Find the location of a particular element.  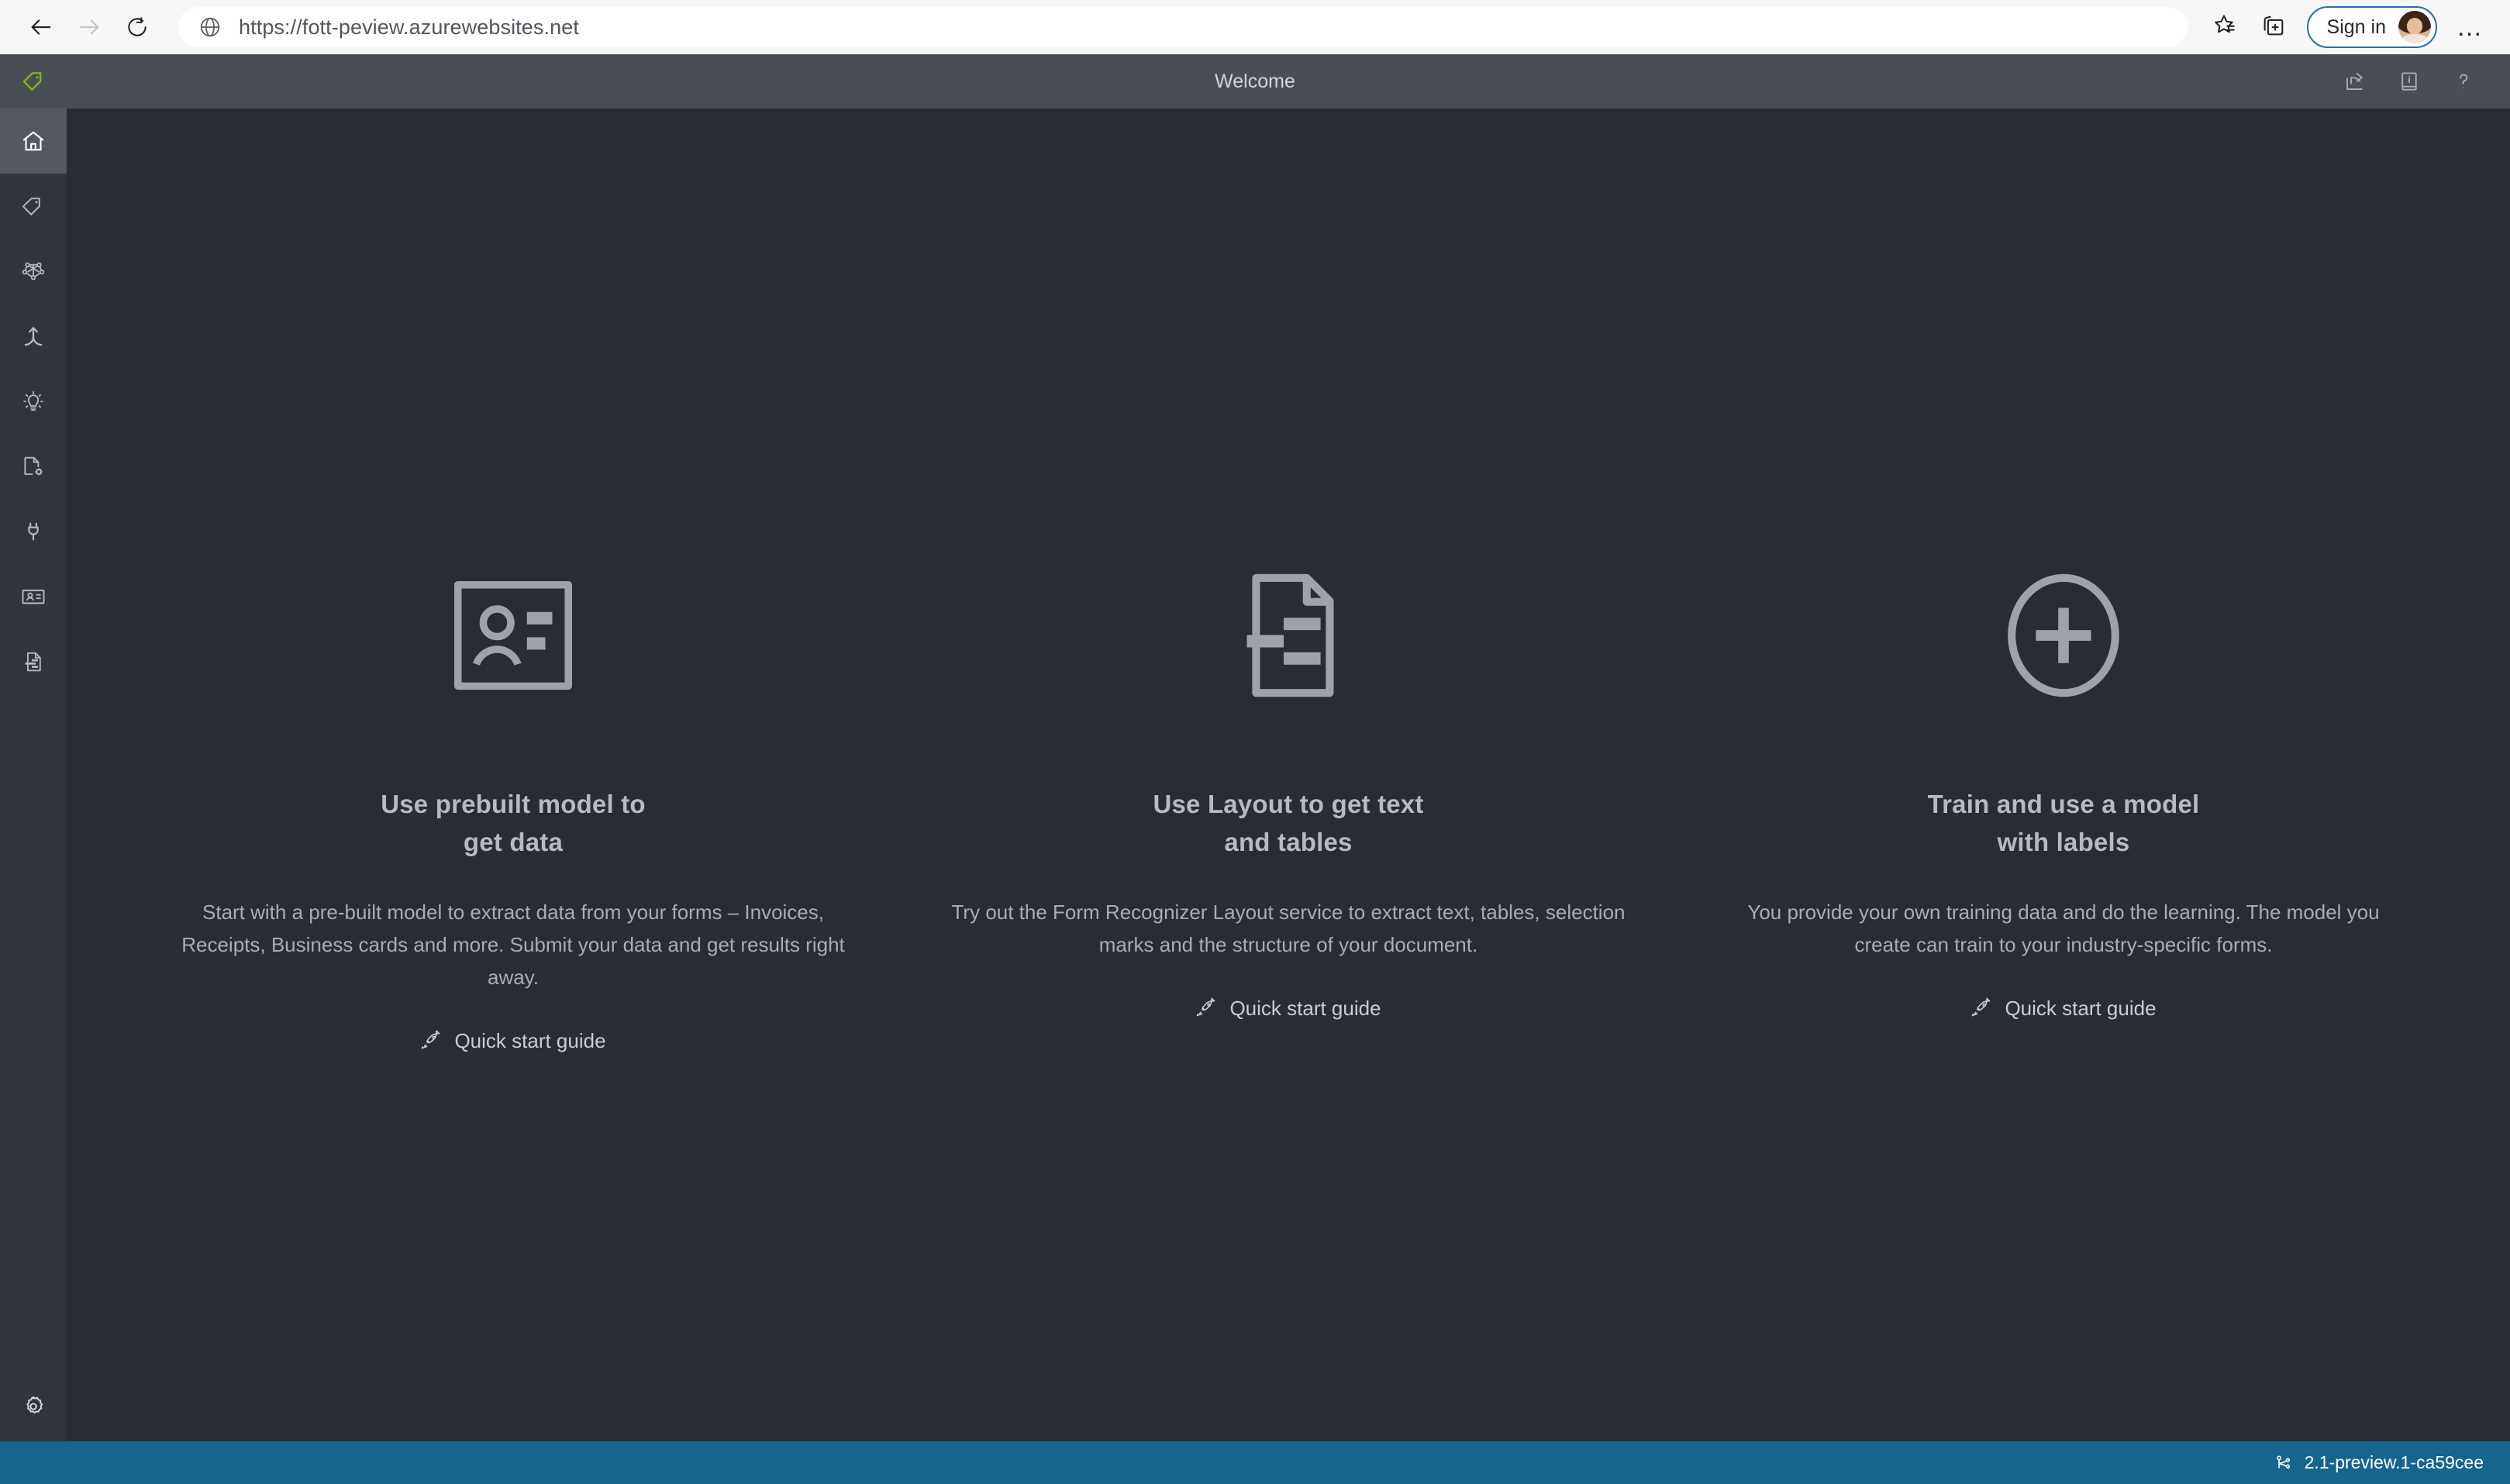

card-title: Train and use a model with labels is located at coordinates (2064, 824).